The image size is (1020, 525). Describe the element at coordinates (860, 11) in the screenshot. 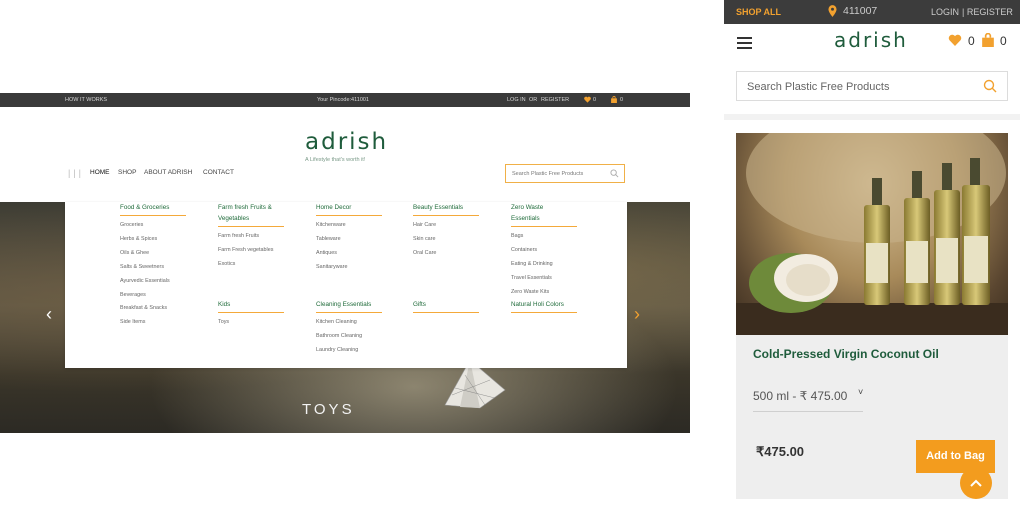

I see `pincode-text: 411007` at that location.